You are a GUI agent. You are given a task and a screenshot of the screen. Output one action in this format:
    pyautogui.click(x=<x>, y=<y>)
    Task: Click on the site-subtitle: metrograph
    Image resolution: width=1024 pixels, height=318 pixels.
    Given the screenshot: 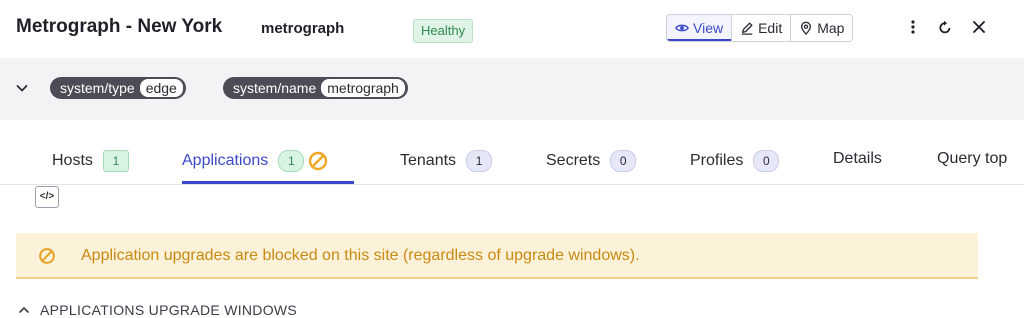 What is the action you would take?
    pyautogui.click(x=303, y=28)
    